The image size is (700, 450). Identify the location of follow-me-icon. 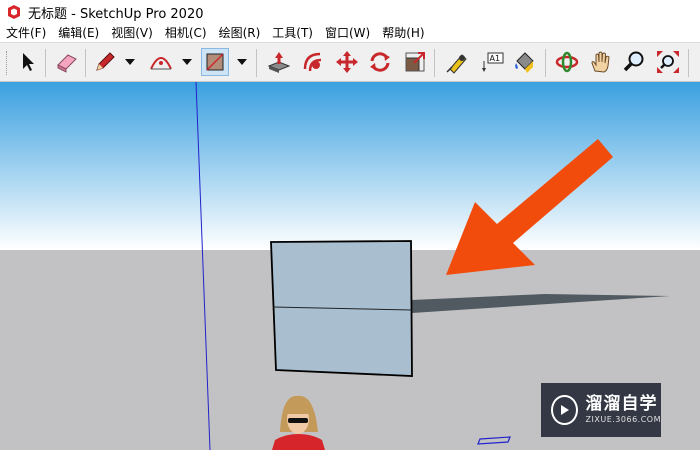
(312, 62).